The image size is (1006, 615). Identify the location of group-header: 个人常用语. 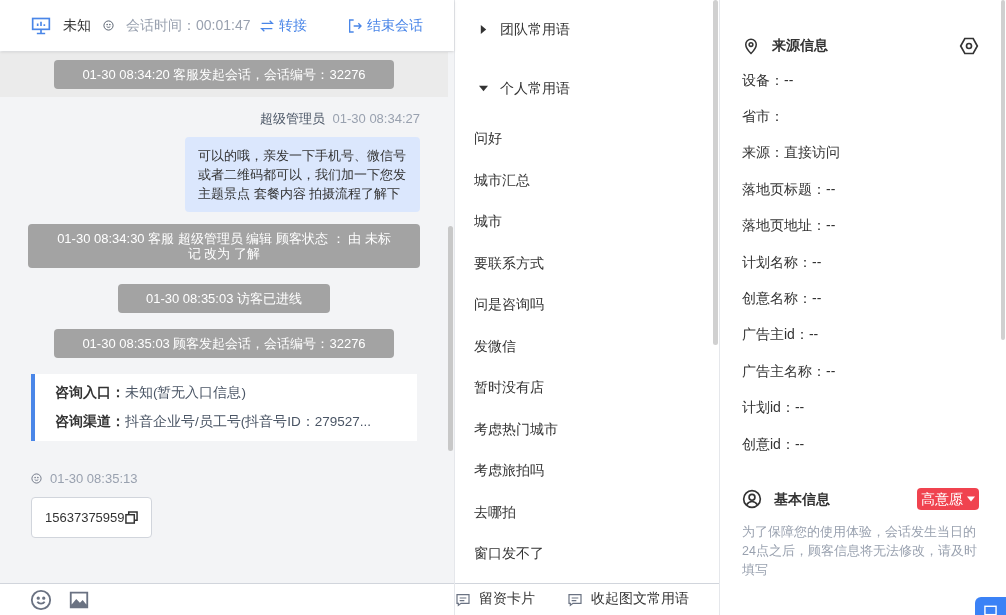
(584, 88).